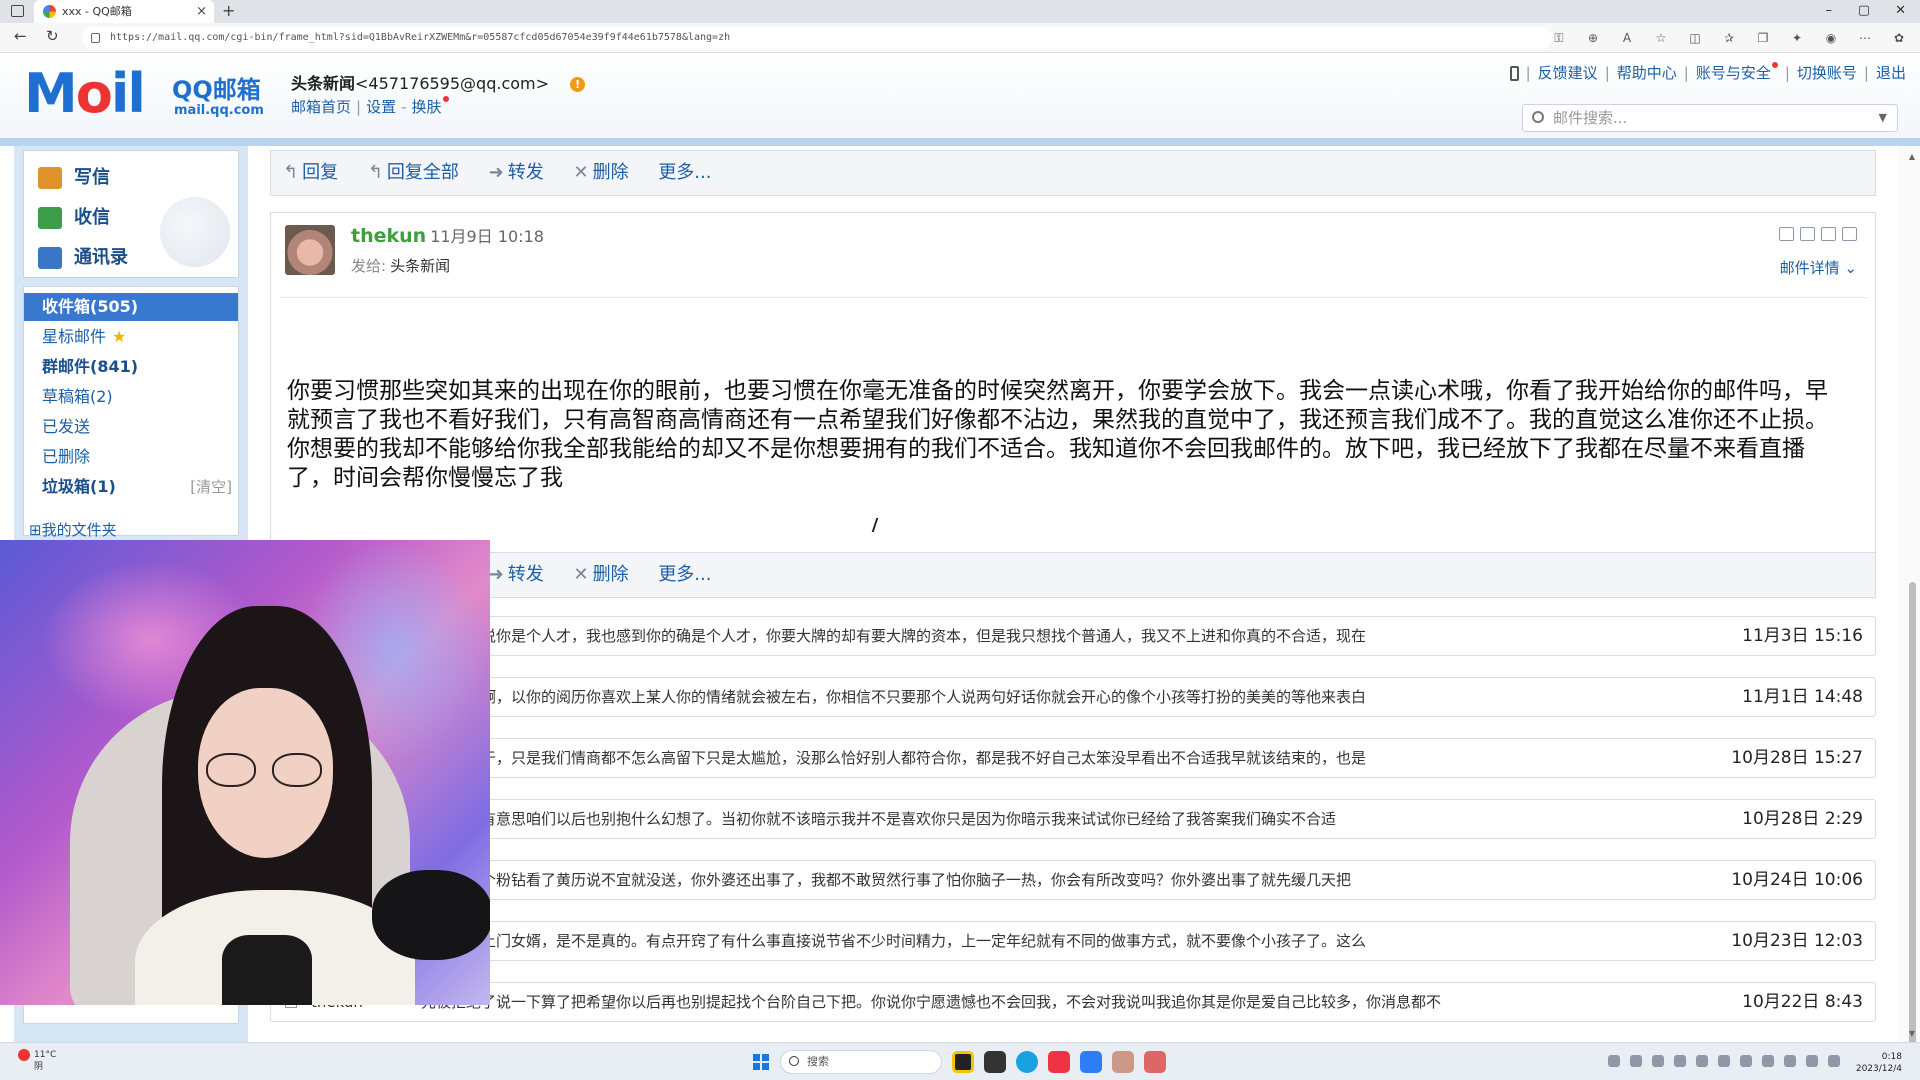  Describe the element at coordinates (20, 36) in the screenshot. I see `back-button: ←` at that location.